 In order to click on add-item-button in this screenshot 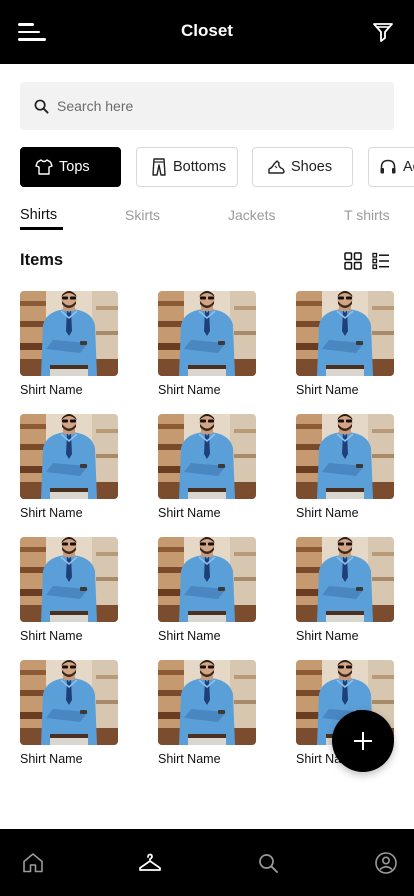, I will do `click(363, 741)`.